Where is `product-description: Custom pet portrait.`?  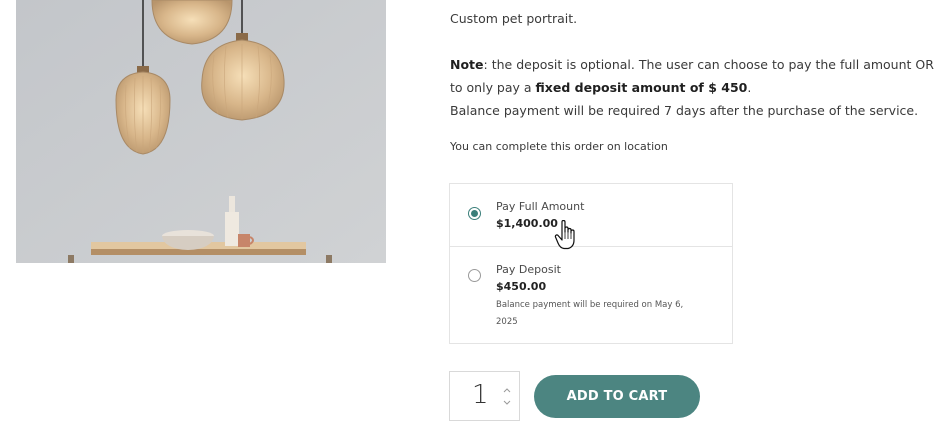 product-description: Custom pet portrait. is located at coordinates (514, 18).